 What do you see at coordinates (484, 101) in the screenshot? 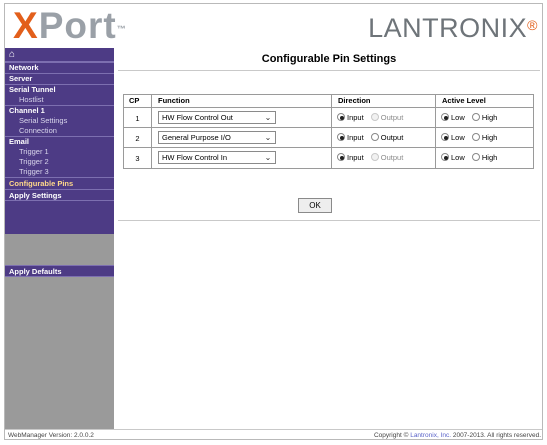
I see `header-active-level: Active Level` at bounding box center [484, 101].